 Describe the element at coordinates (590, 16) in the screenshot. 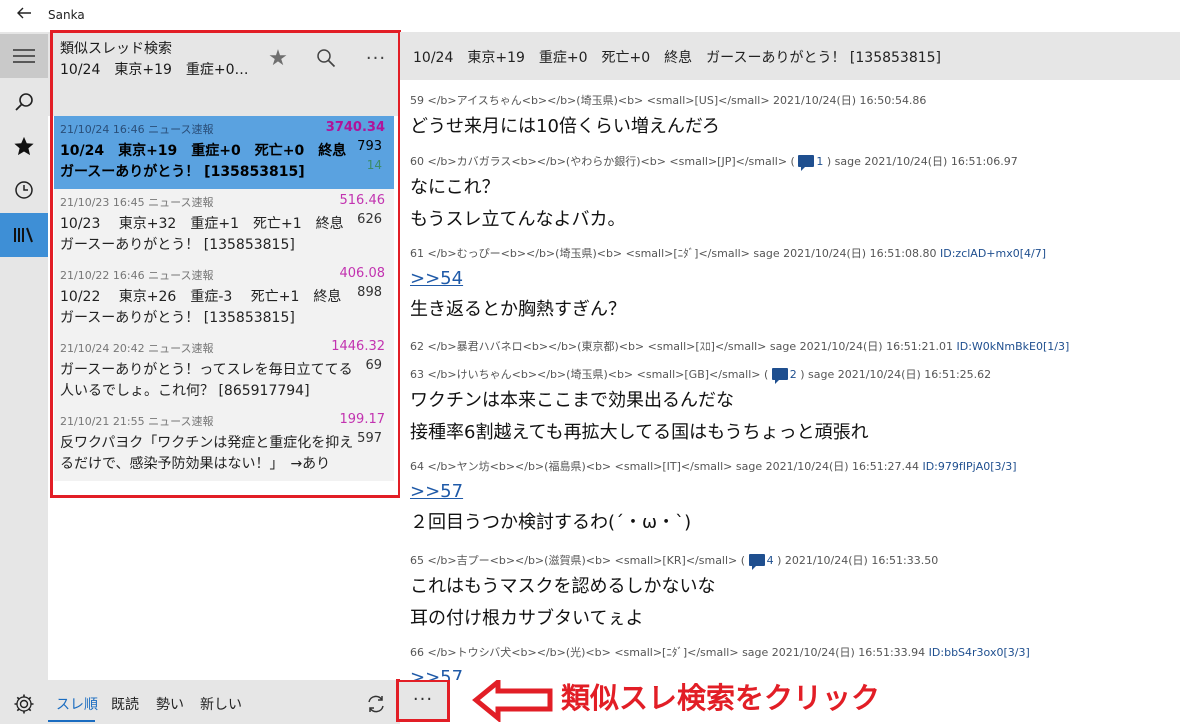

I see `title-bar: Sanka` at that location.